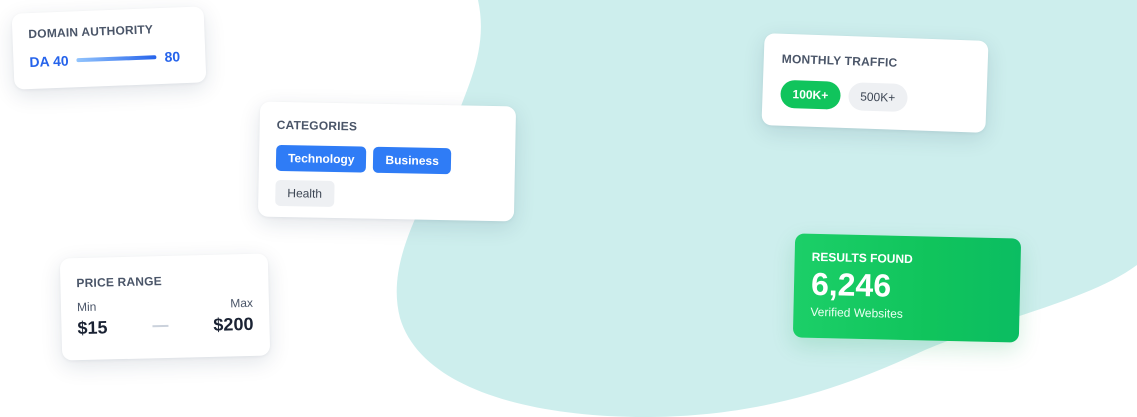 The height and width of the screenshot is (417, 1137). Describe the element at coordinates (305, 193) in the screenshot. I see `category-tag-health: Health` at that location.